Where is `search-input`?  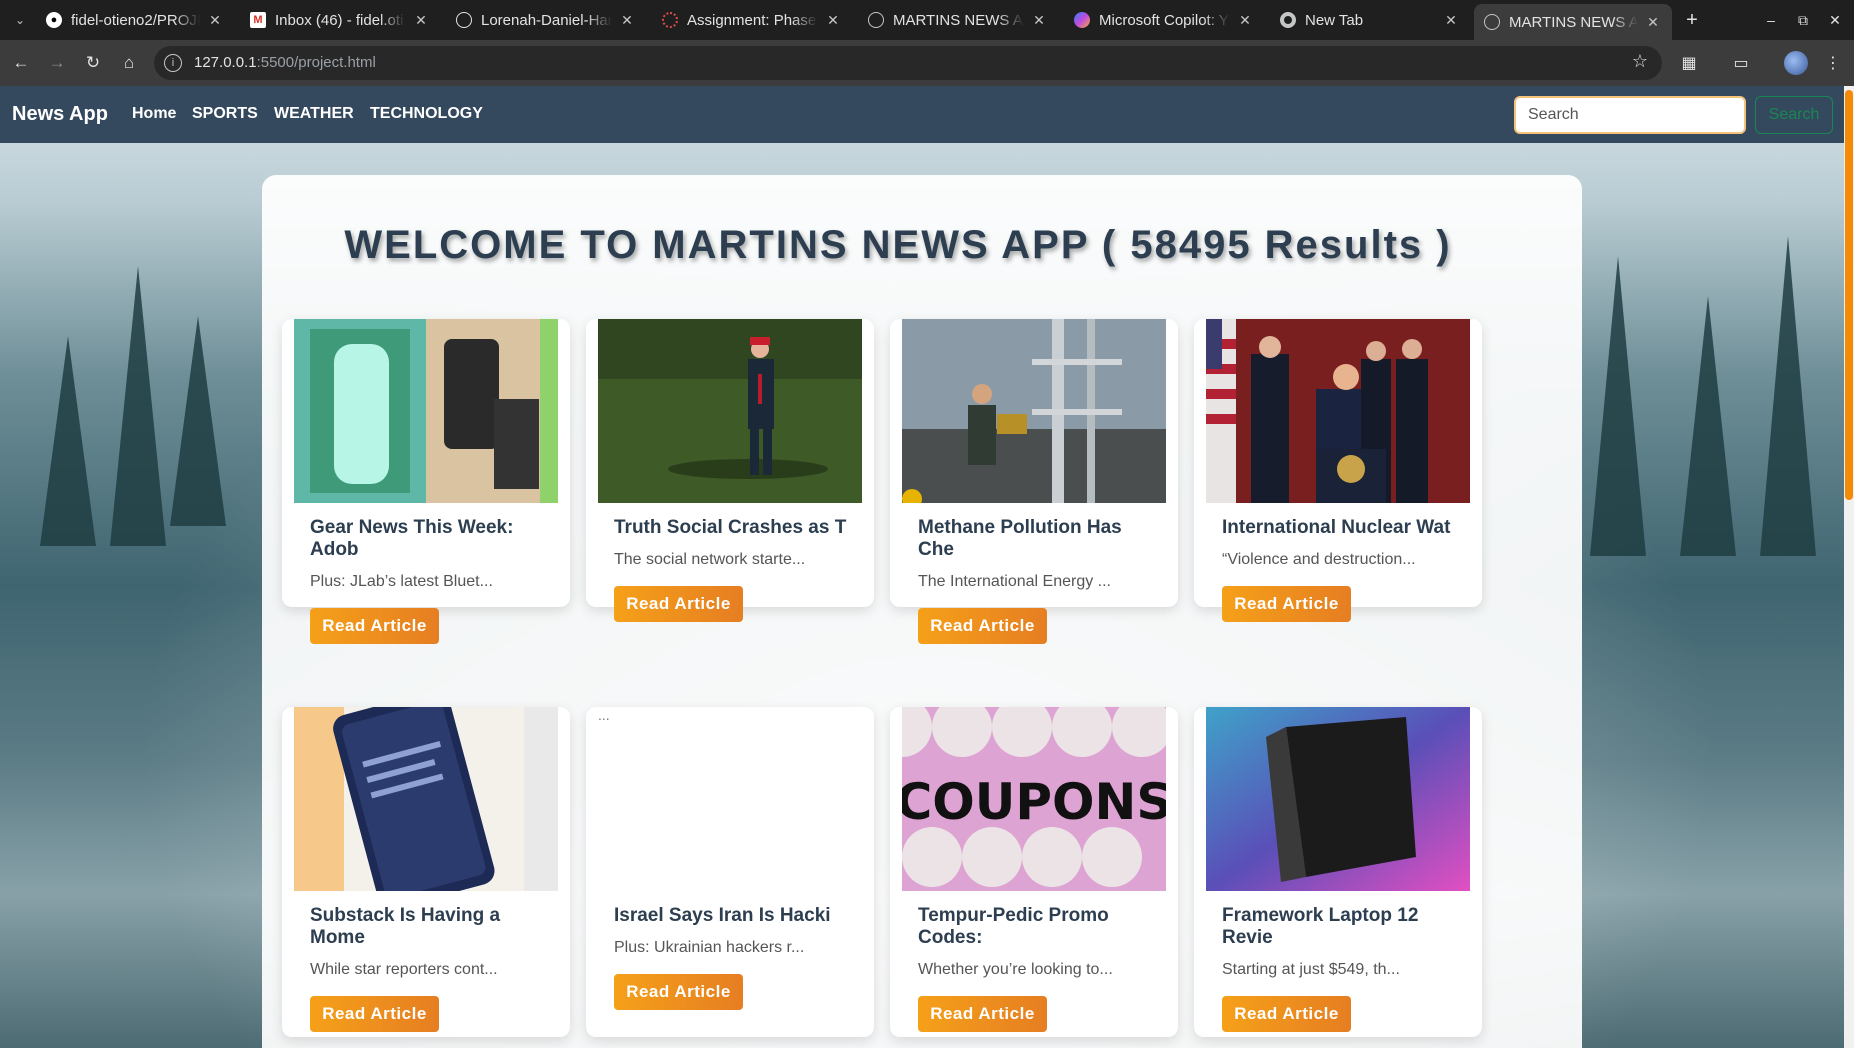 search-input is located at coordinates (1630, 115).